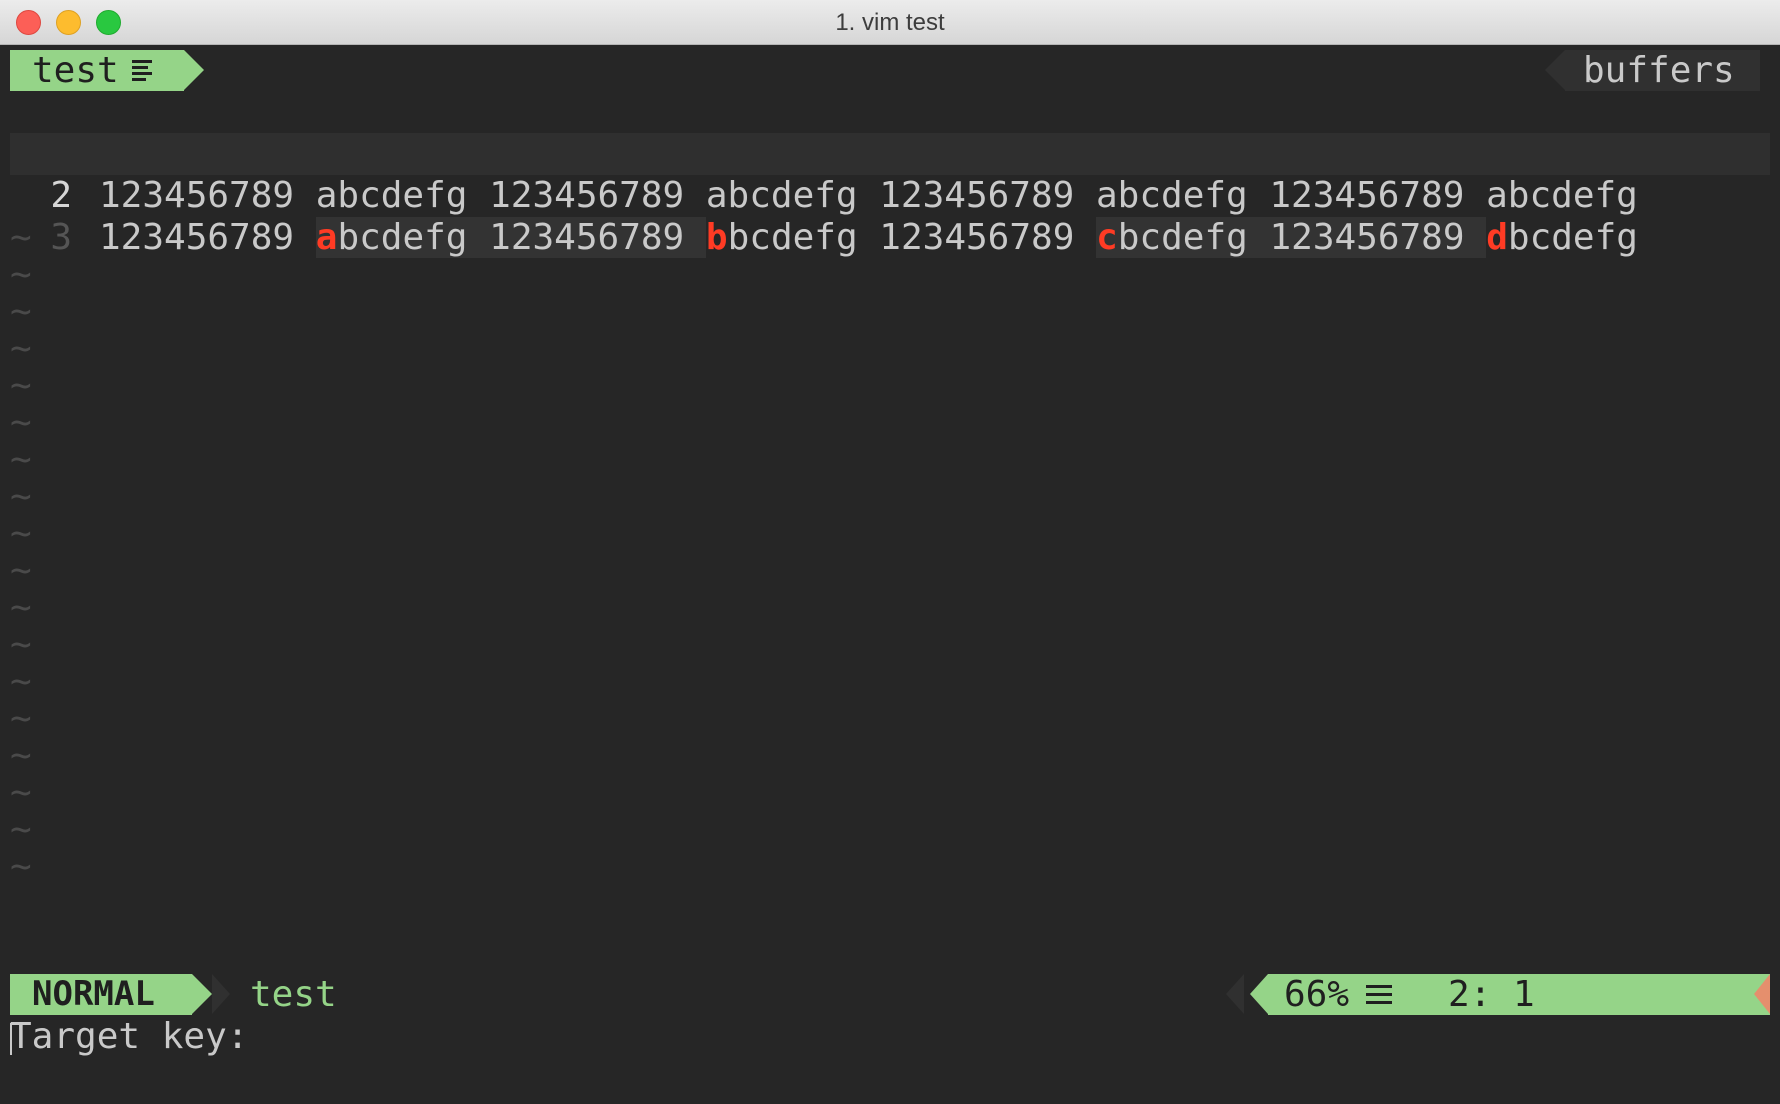 Image resolution: width=1780 pixels, height=1104 pixels. Describe the element at coordinates (1380, 995) in the screenshot. I see `menu-icon` at that location.